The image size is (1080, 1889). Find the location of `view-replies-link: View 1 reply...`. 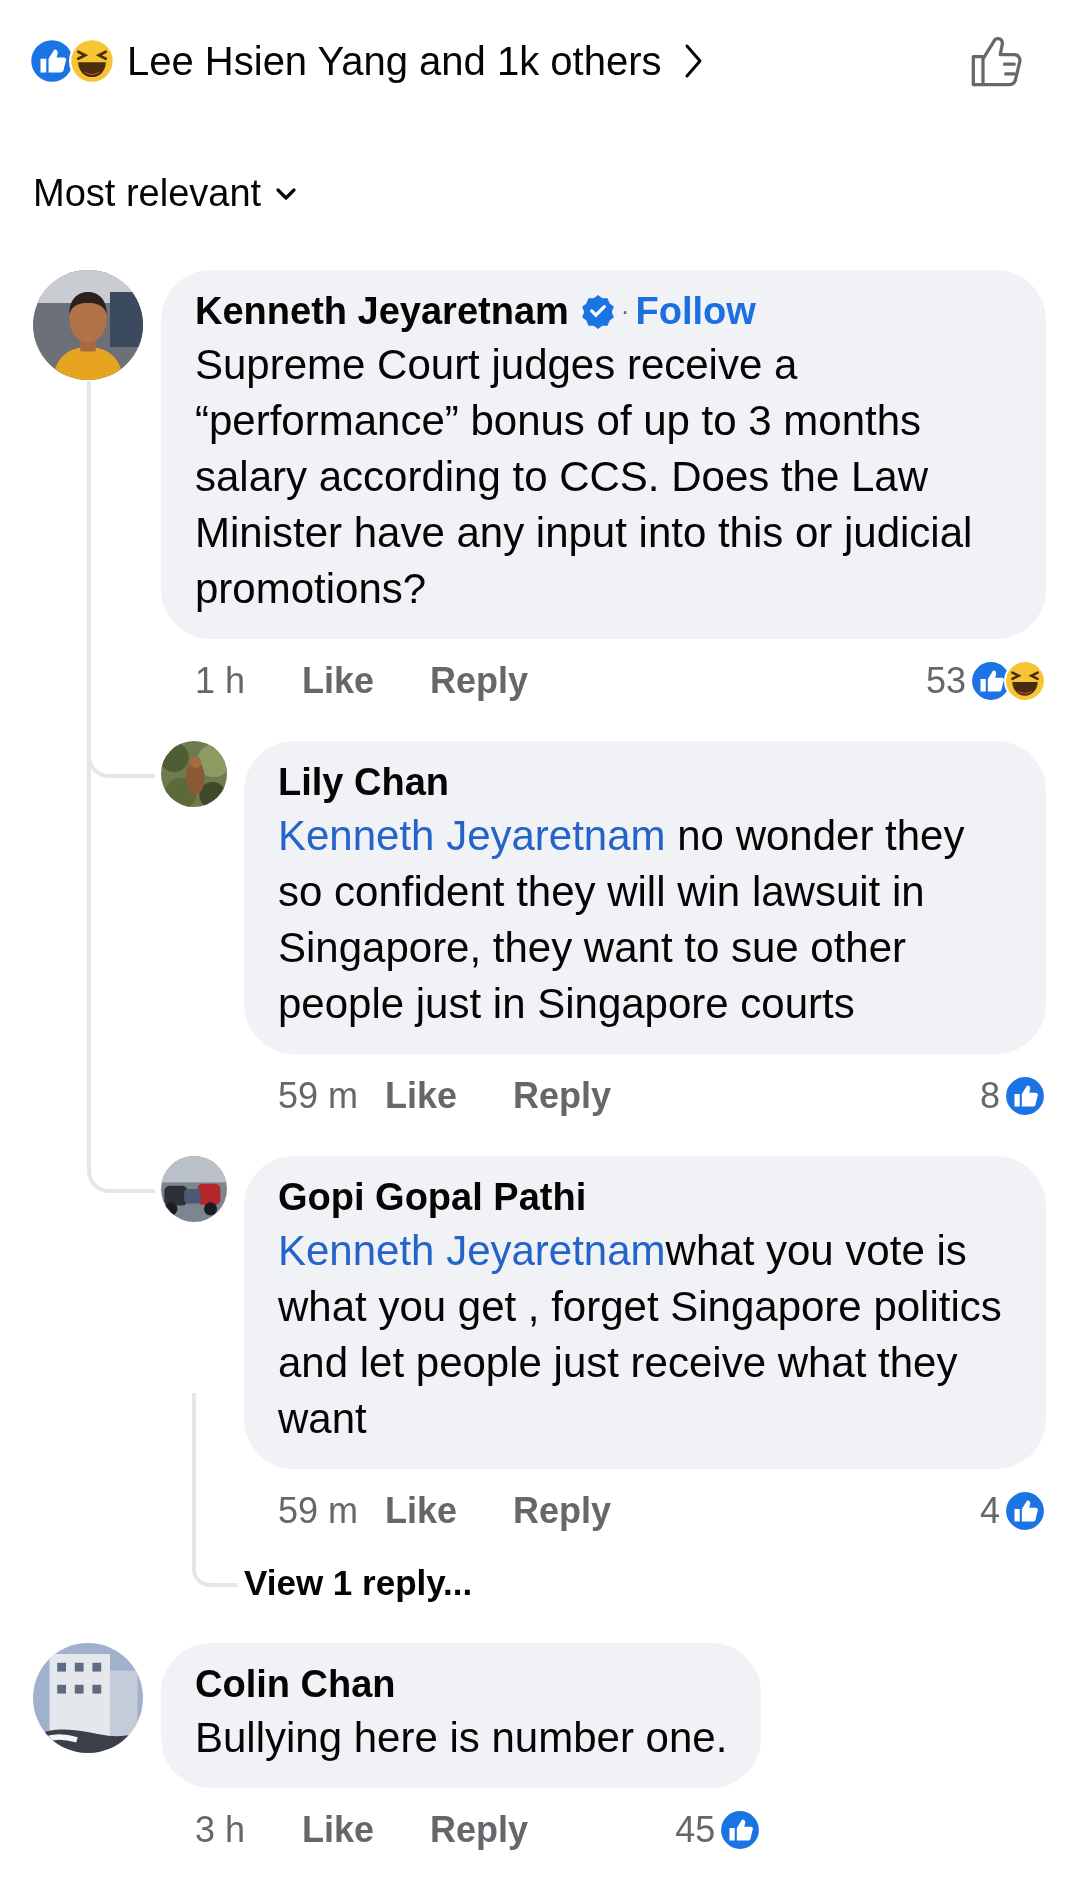

view-replies-link: View 1 reply... is located at coordinates (358, 1583).